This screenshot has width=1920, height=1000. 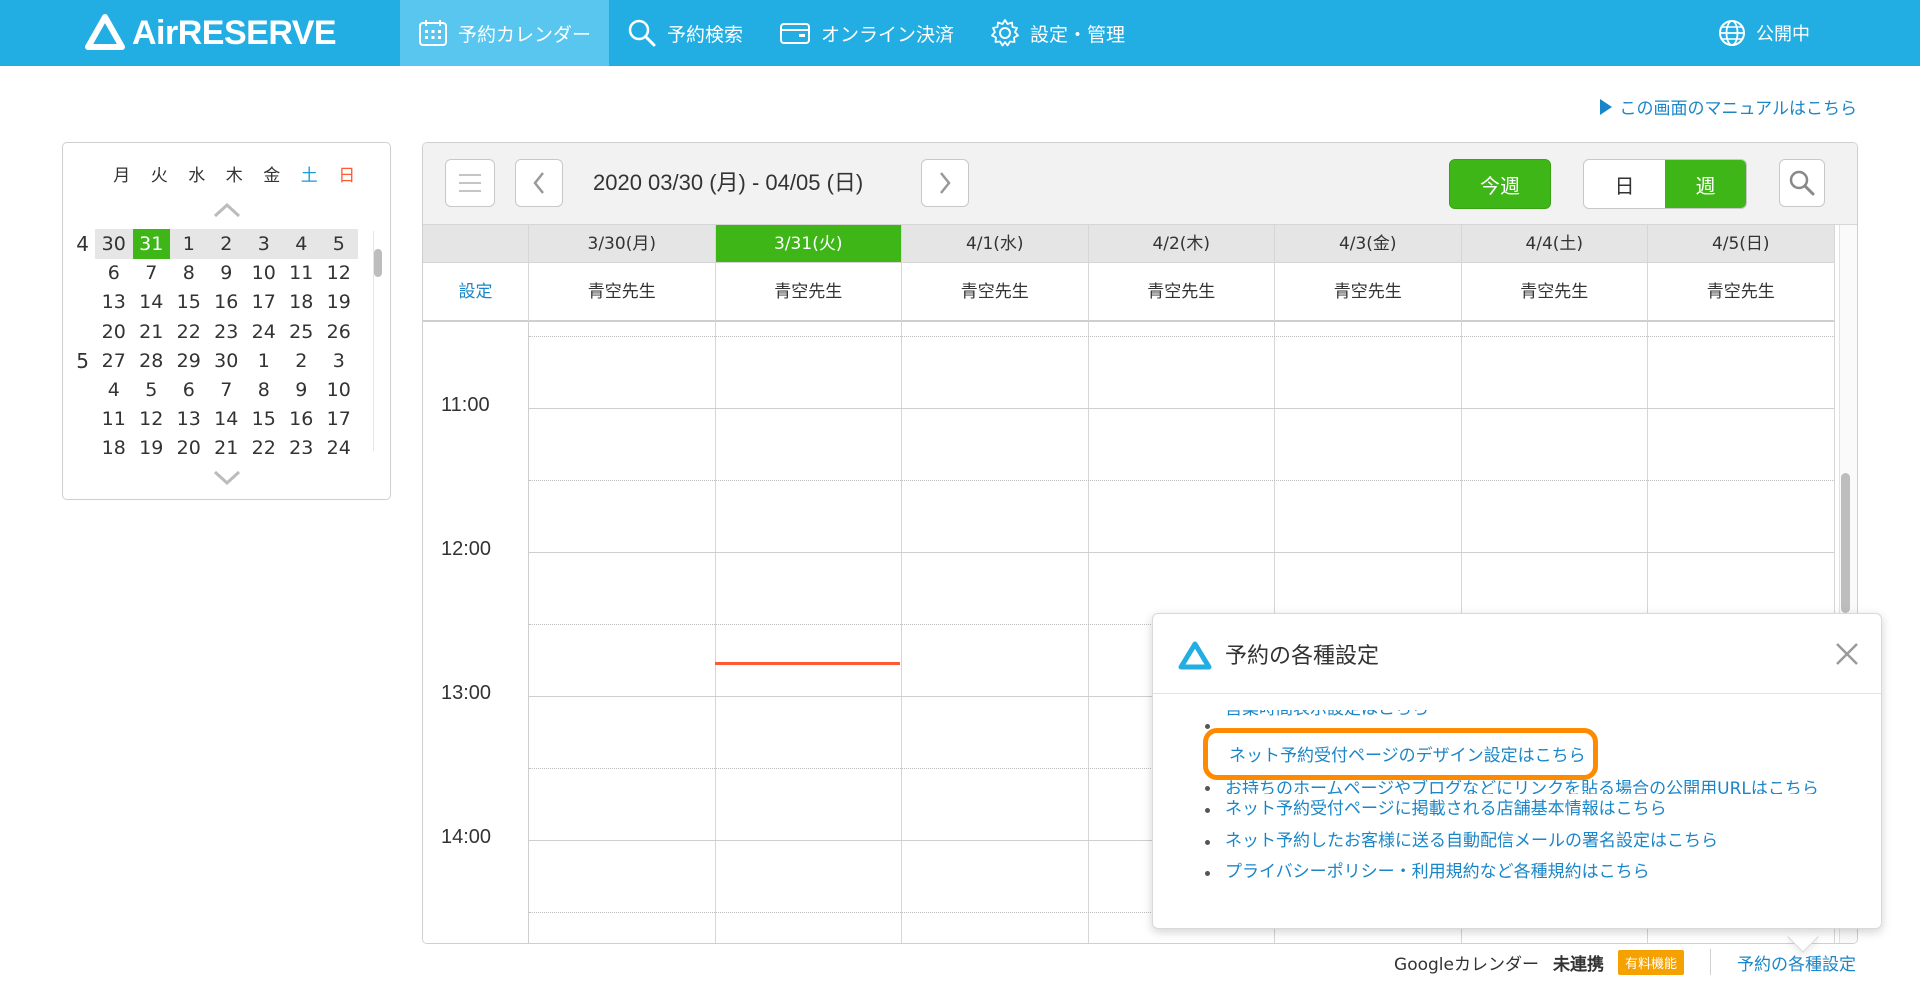 What do you see at coordinates (808, 244) in the screenshot?
I see `day-column-header: 3/31(火)` at bounding box center [808, 244].